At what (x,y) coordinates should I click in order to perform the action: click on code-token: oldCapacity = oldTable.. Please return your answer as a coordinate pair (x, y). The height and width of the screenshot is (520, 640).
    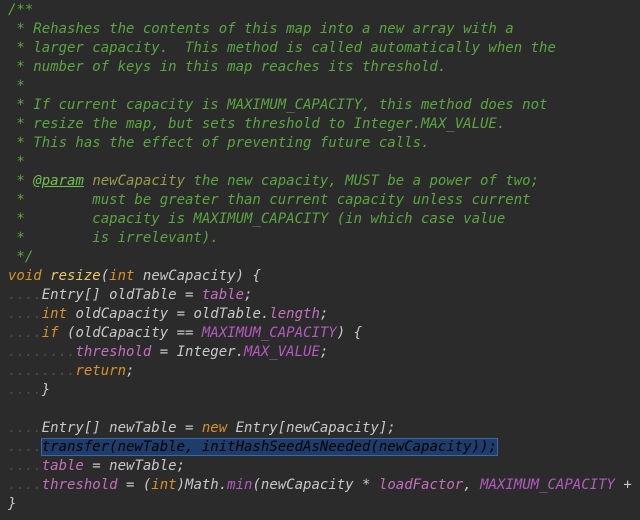
    Looking at the image, I should click on (172, 314).